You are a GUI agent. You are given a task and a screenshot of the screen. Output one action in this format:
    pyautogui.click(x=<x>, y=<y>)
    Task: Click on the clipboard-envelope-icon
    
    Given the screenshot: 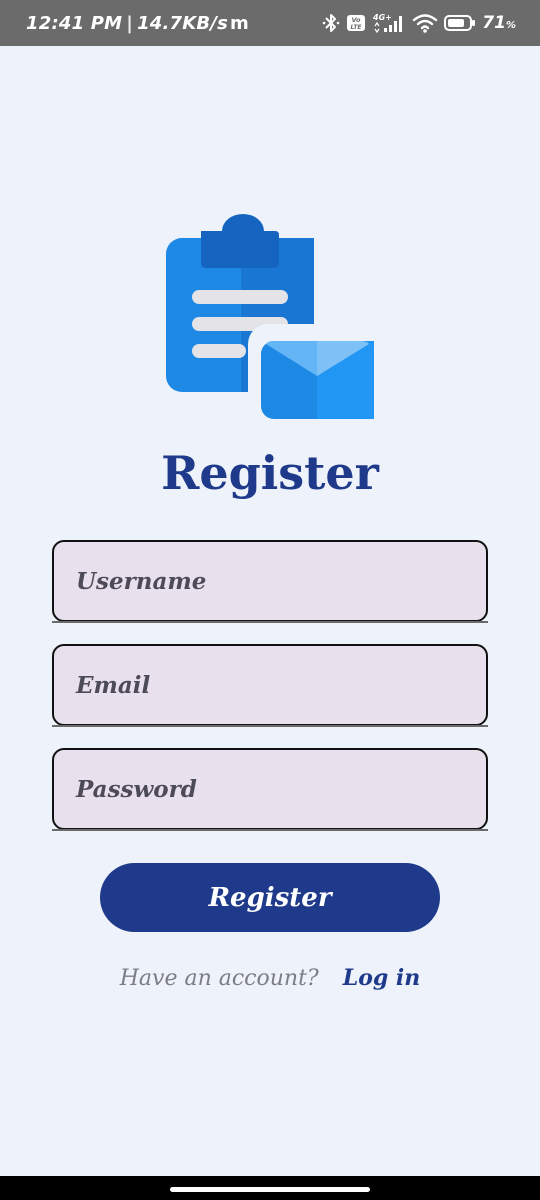 What is the action you would take?
    pyautogui.click(x=270, y=317)
    